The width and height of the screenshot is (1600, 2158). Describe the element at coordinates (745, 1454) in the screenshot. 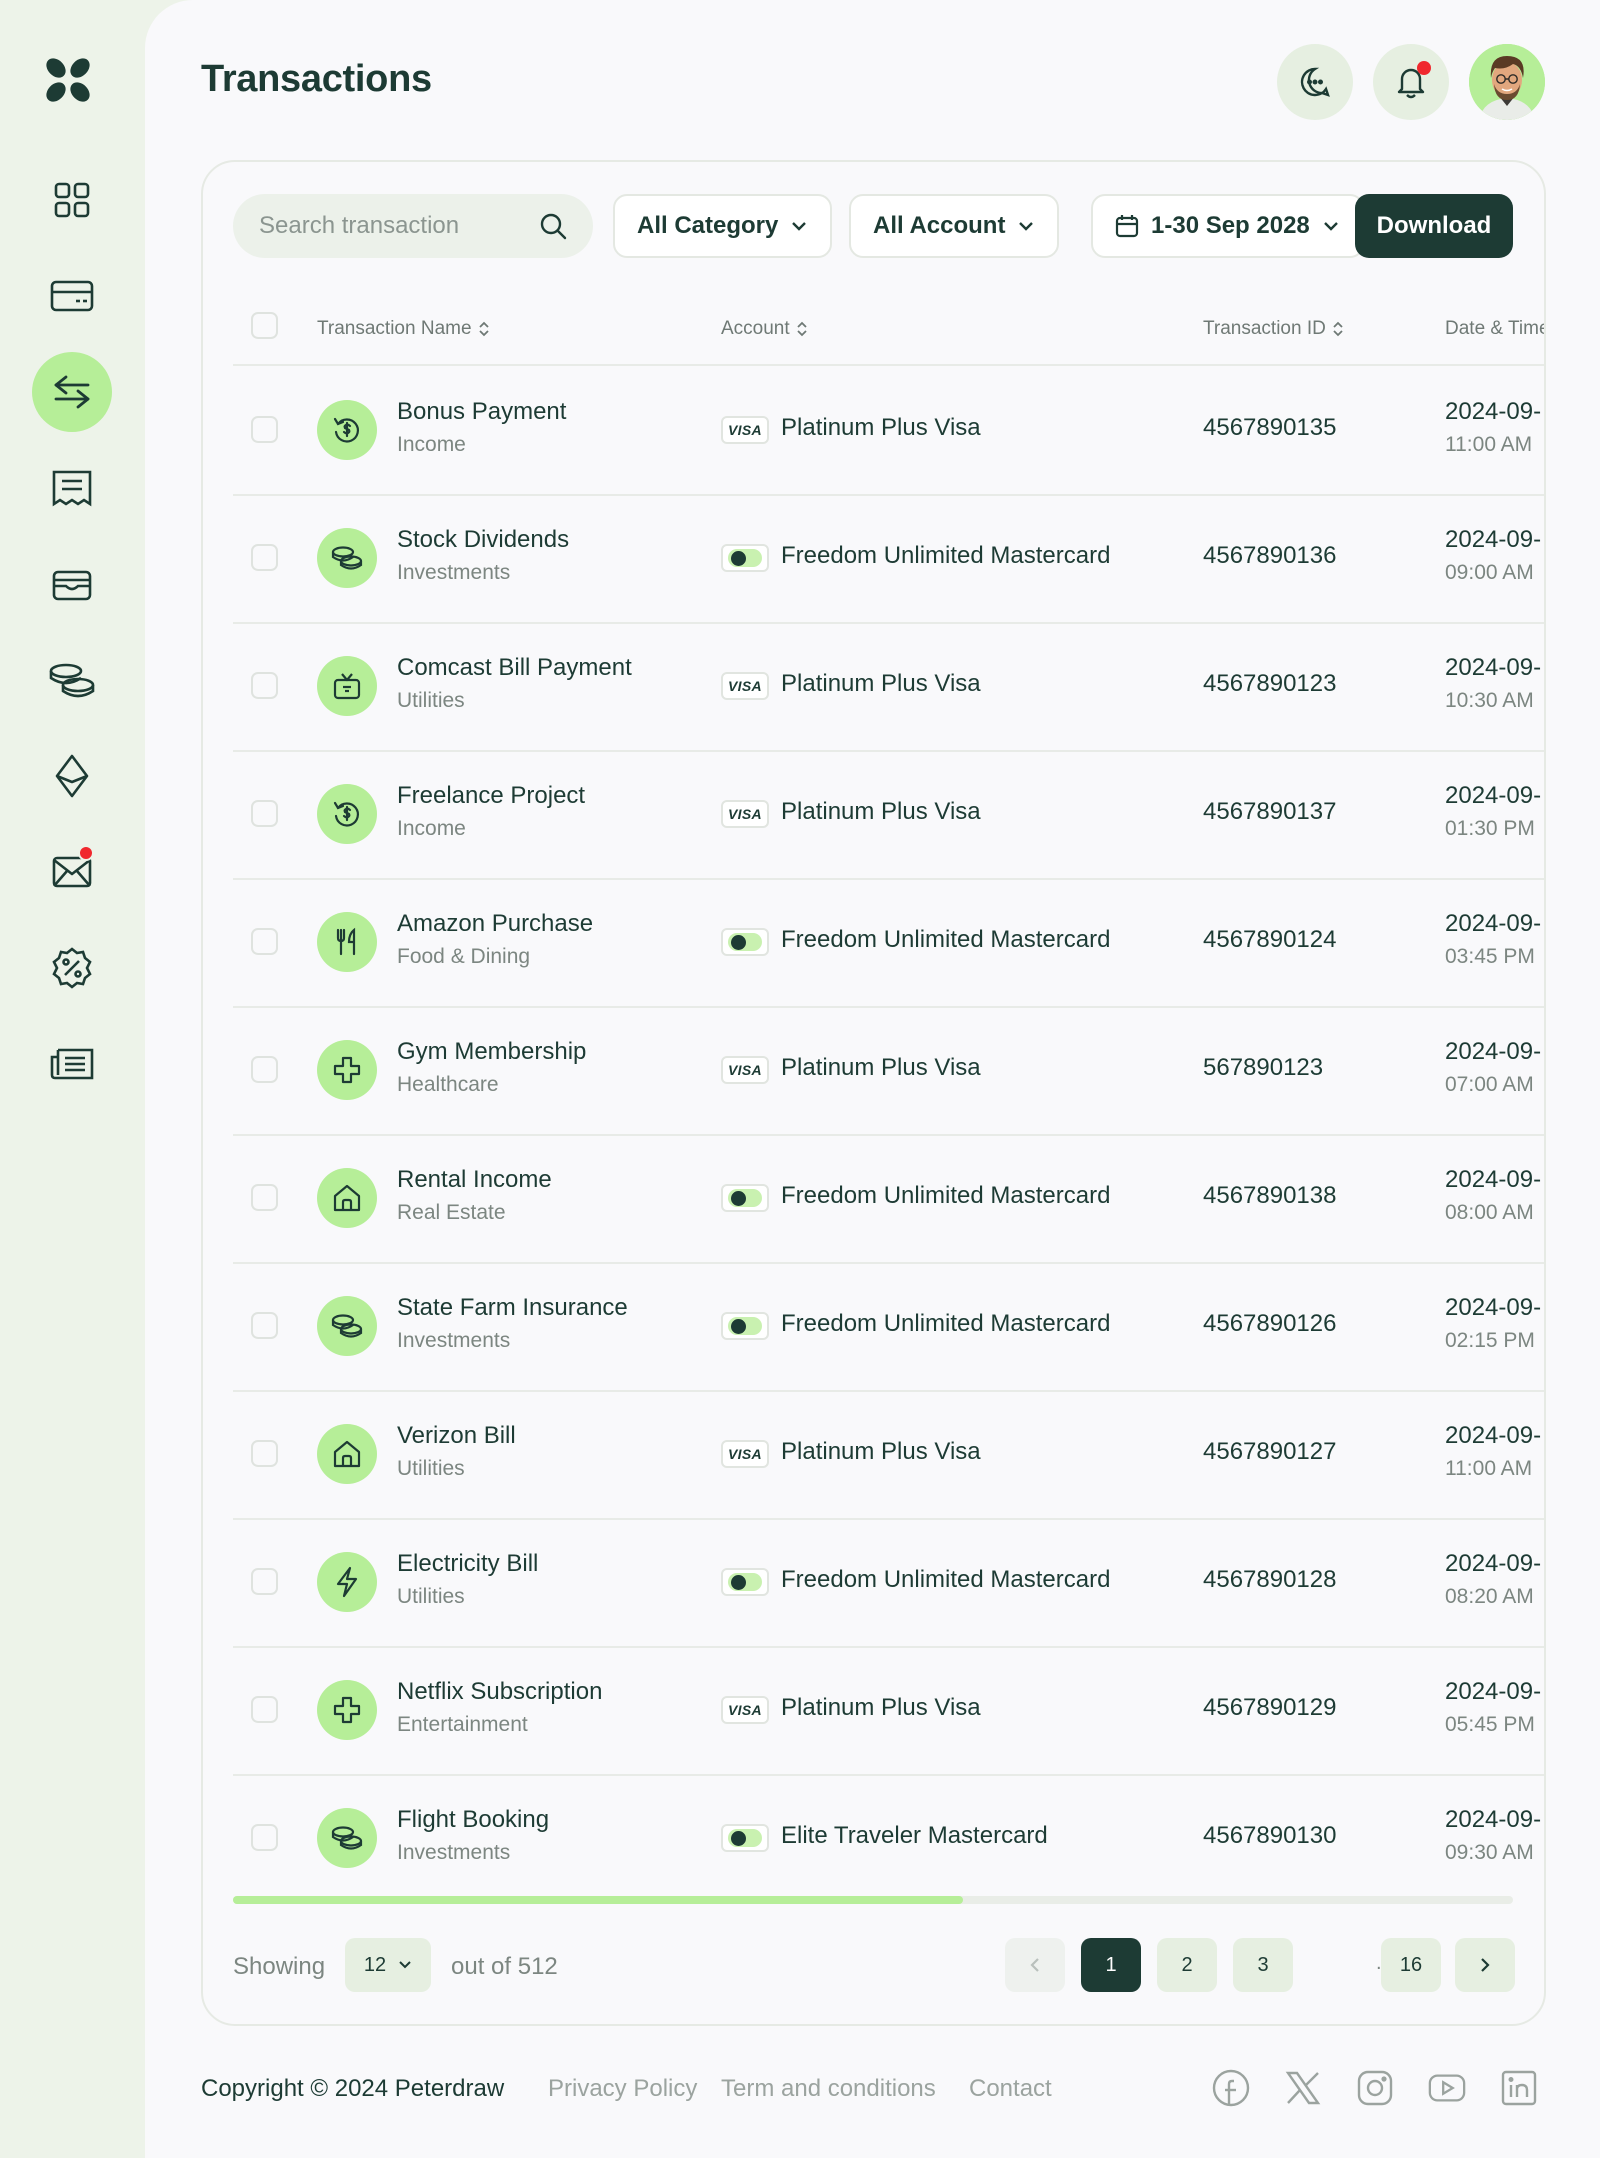

I see `card-type-badge: VISA` at that location.